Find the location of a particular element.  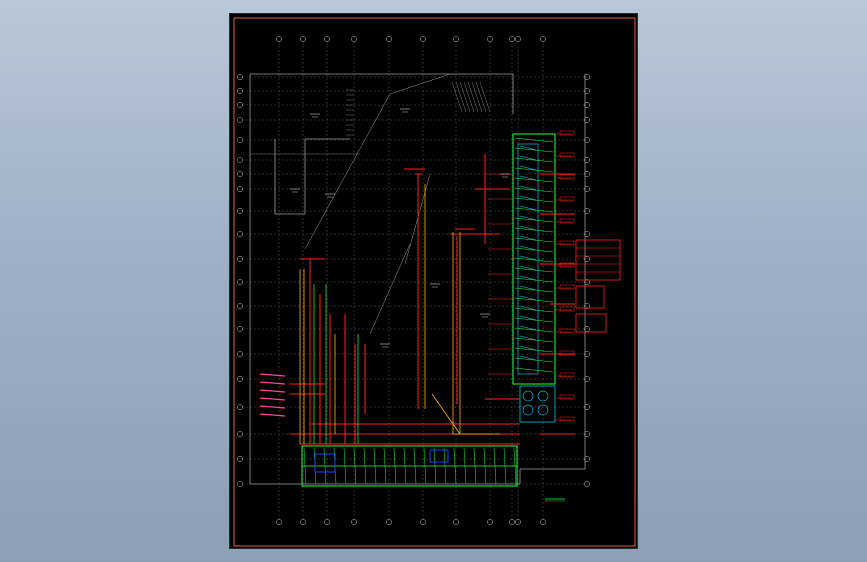

yellow-pipe-run is located at coordinates (446, 414).